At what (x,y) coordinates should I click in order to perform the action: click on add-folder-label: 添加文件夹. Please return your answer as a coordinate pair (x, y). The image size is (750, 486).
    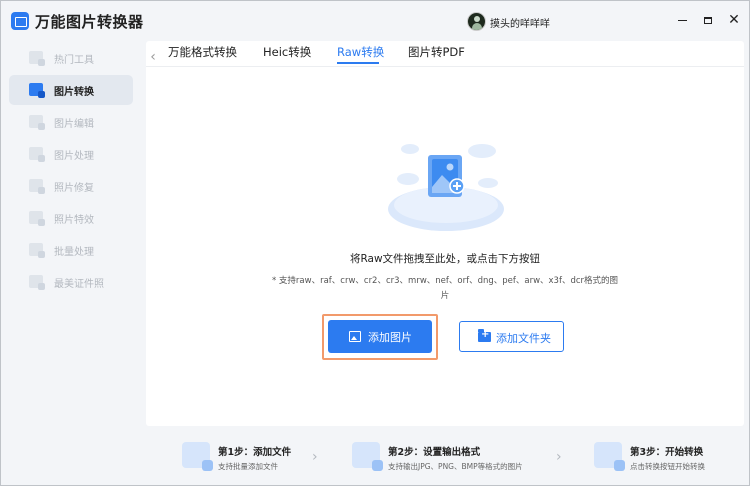
    Looking at the image, I should click on (523, 338).